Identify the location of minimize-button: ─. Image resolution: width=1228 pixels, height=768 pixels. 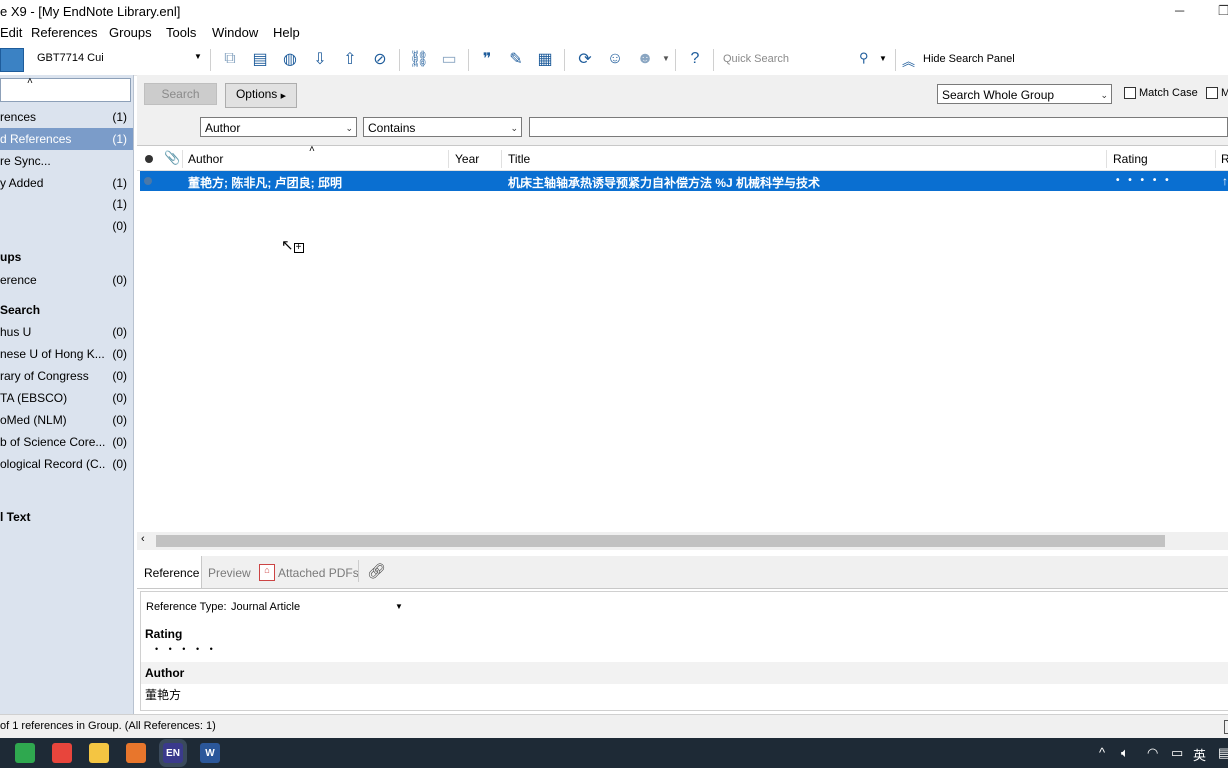
(1179, 10).